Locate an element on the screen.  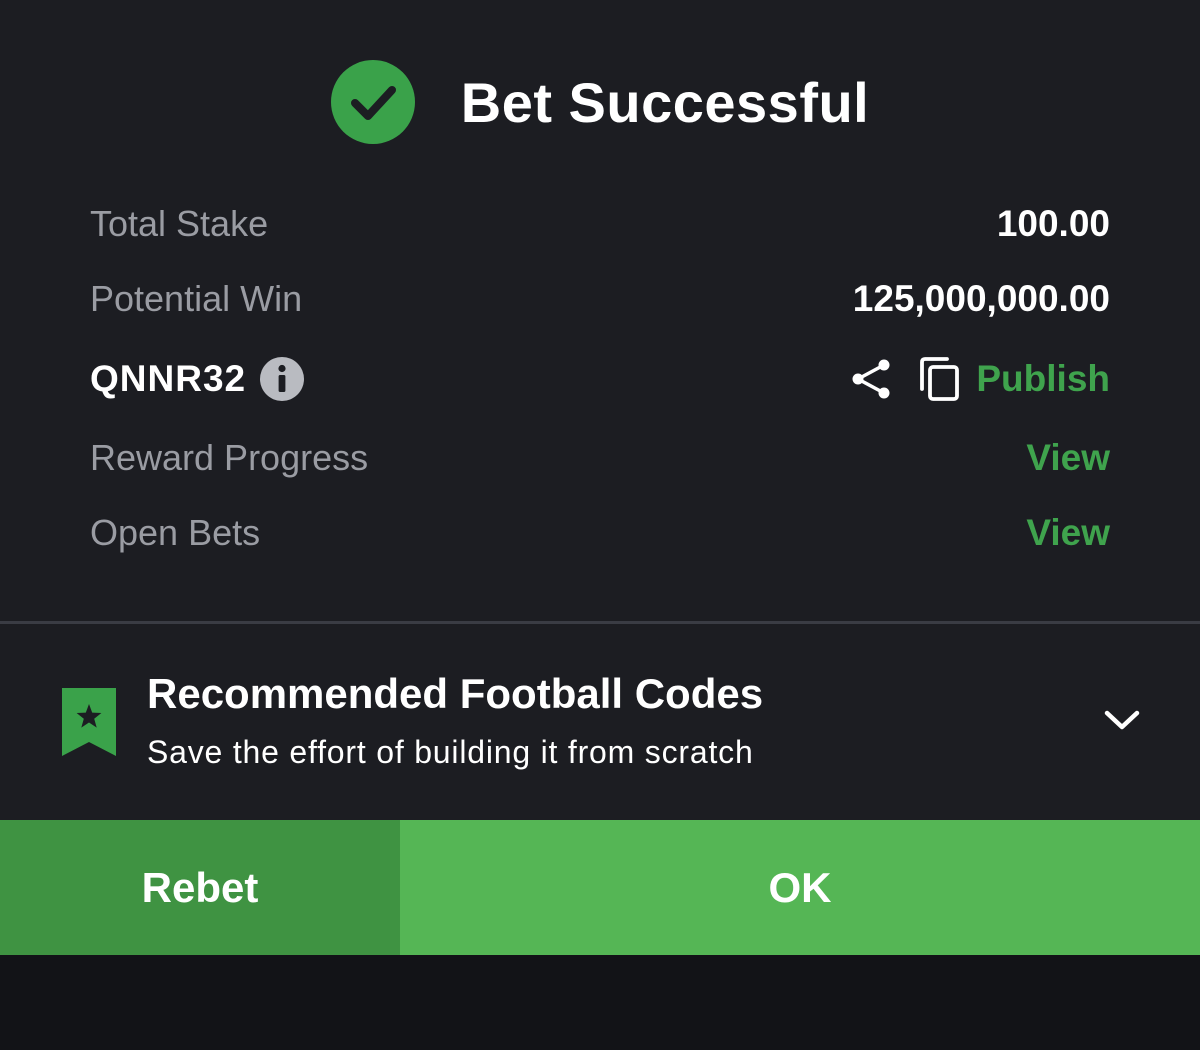
share-icon is located at coordinates (872, 379).